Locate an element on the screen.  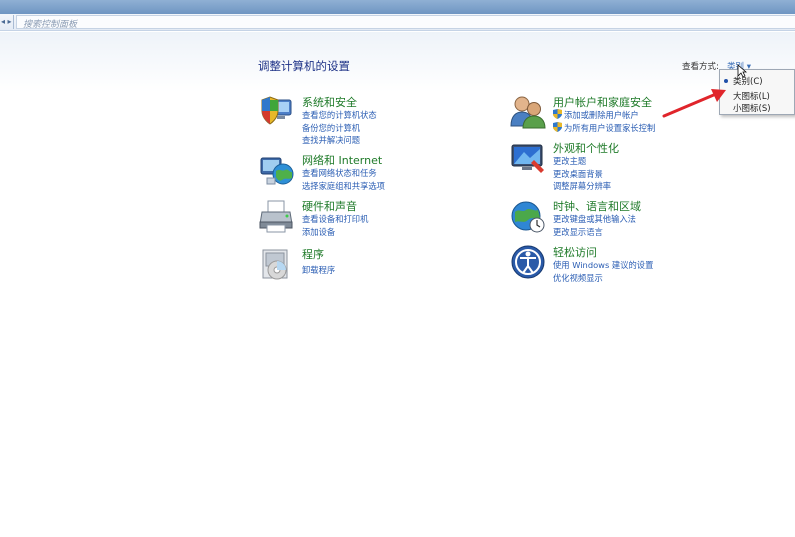
category-title-programs: 程序 is located at coordinates (313, 254).